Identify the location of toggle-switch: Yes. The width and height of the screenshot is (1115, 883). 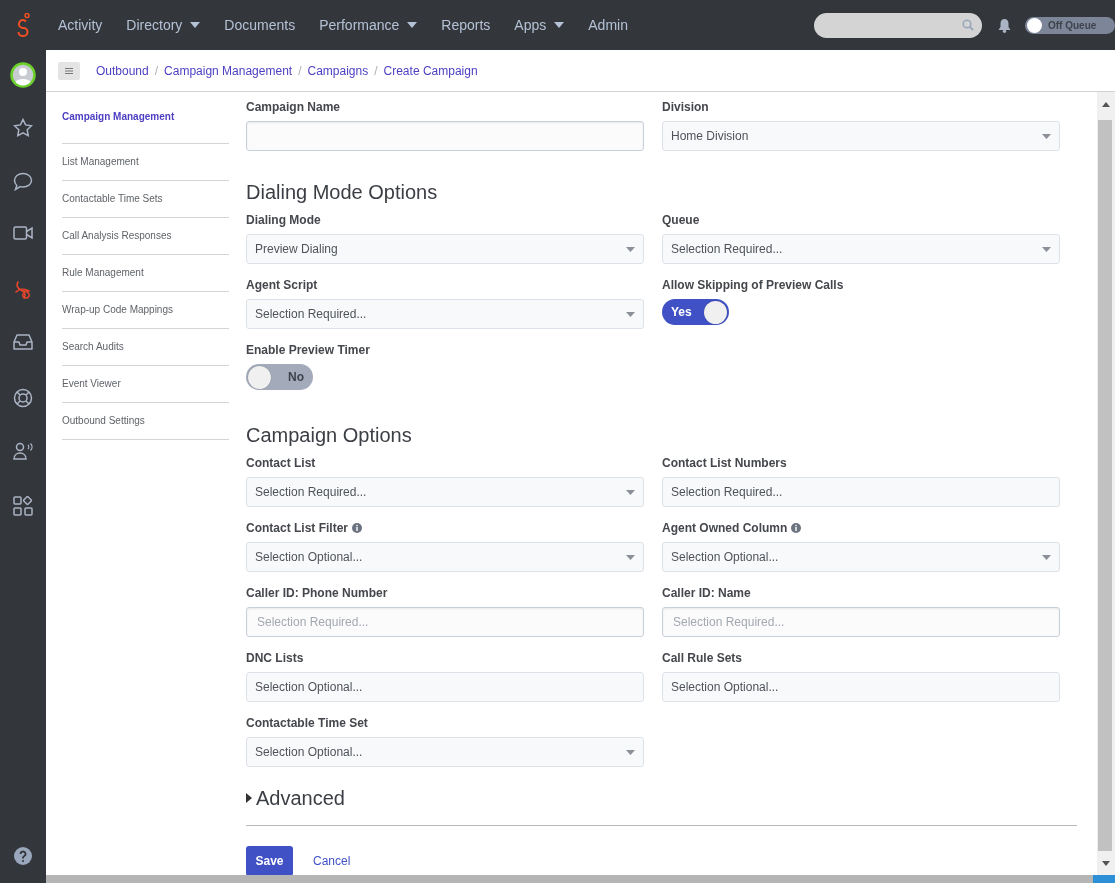
(695, 312).